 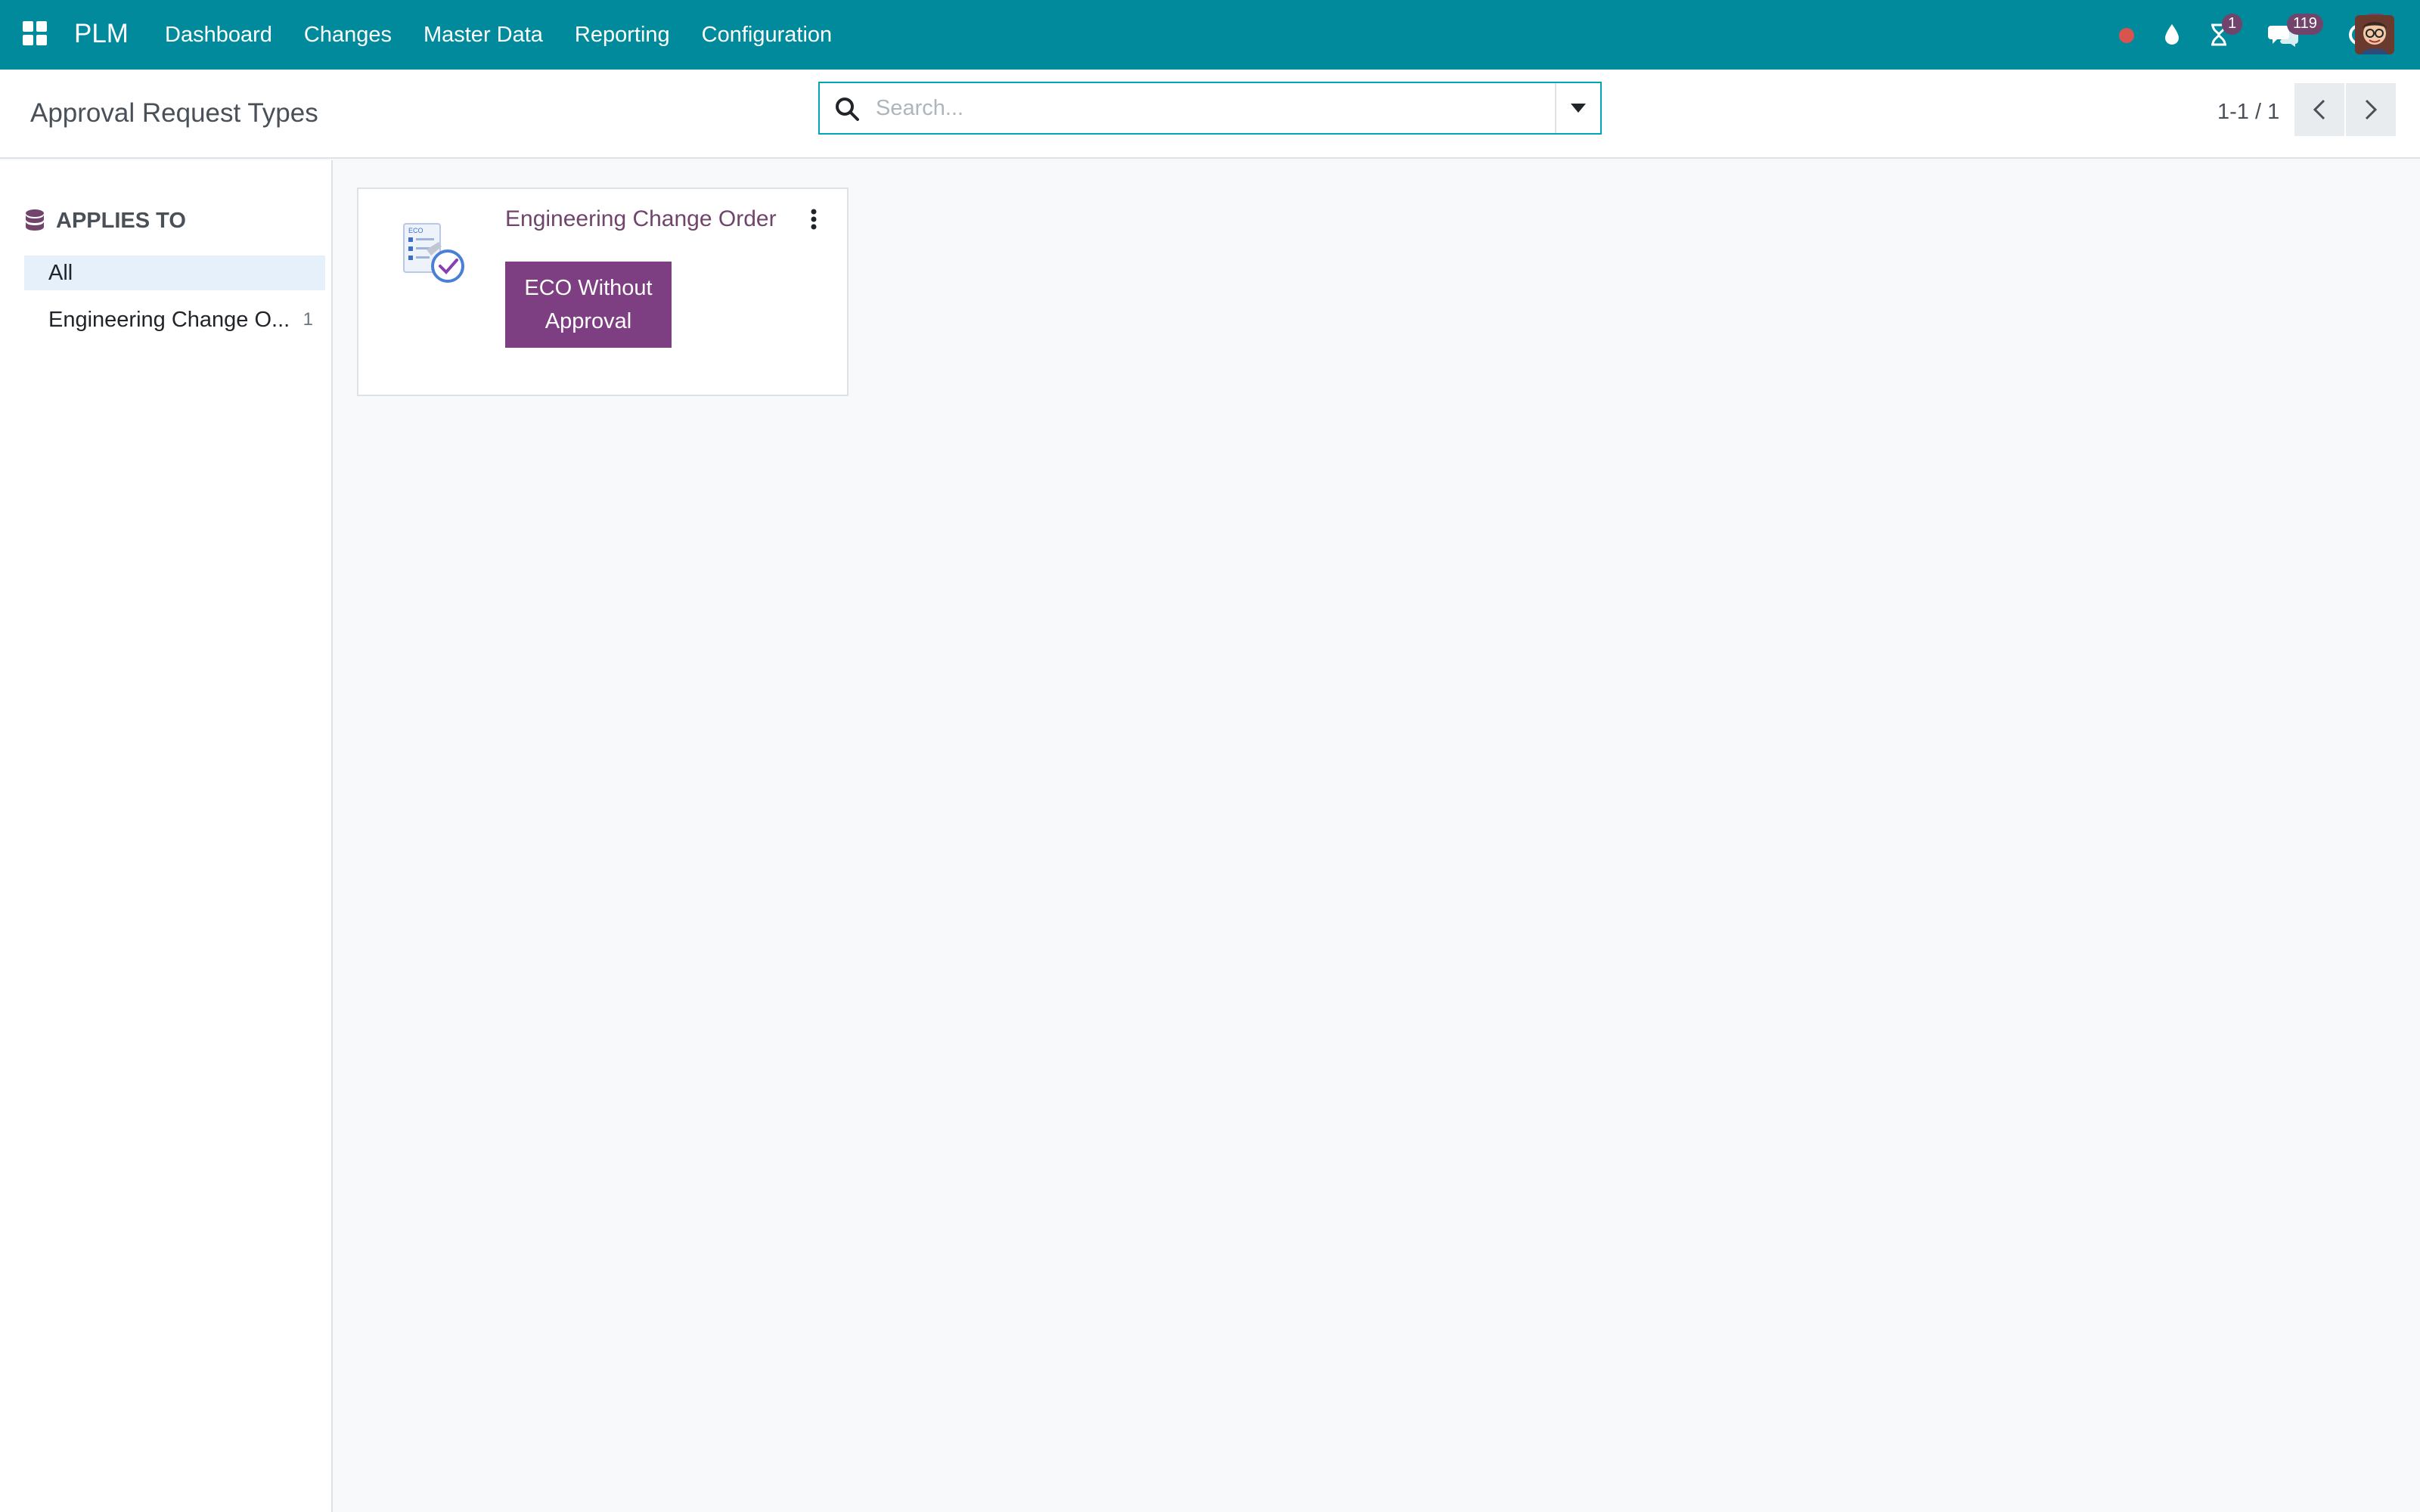 What do you see at coordinates (60, 272) in the screenshot?
I see `filter-item-label: All` at bounding box center [60, 272].